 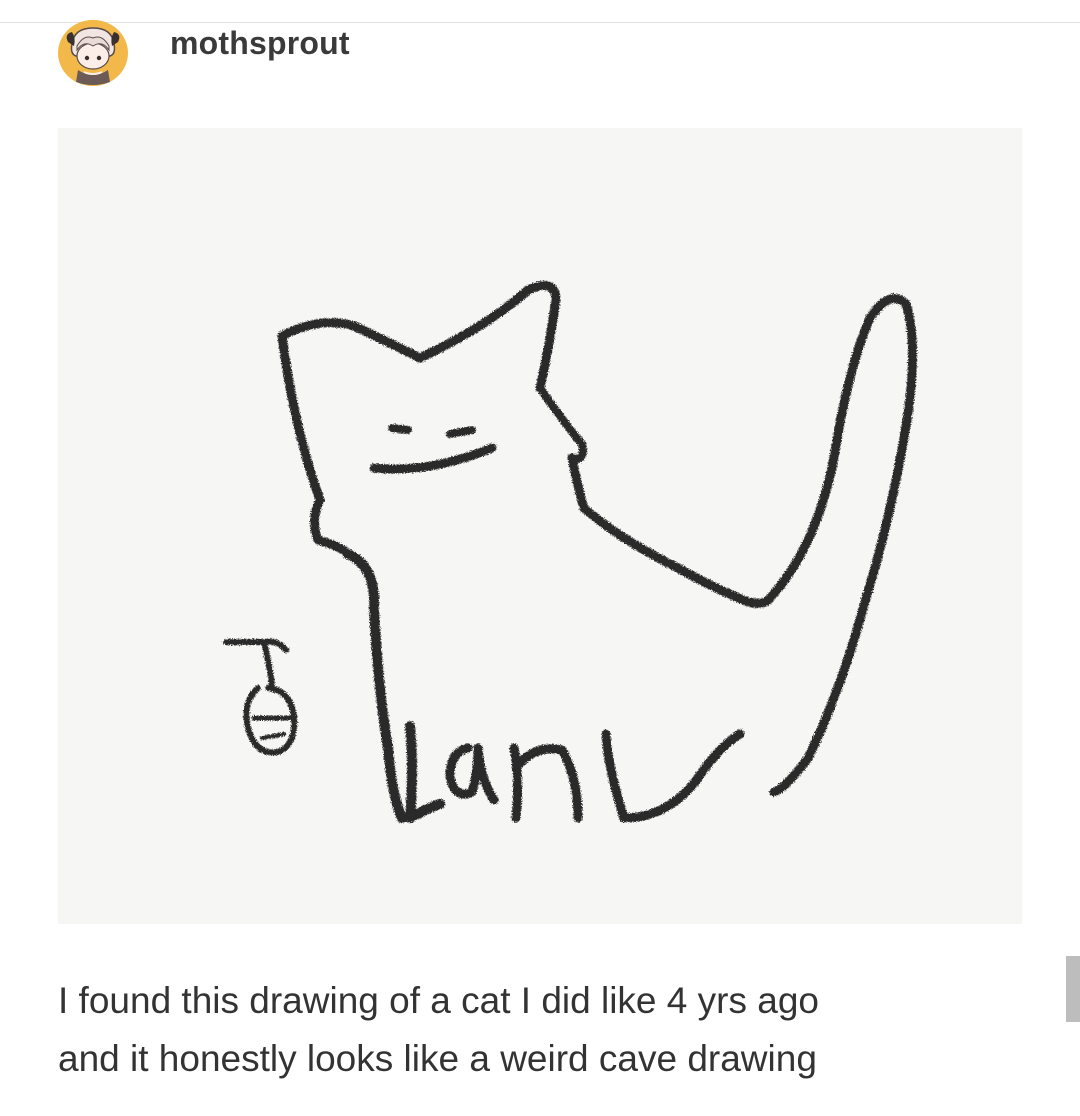 I want to click on post-header: mothsprout, so click(x=204, y=53).